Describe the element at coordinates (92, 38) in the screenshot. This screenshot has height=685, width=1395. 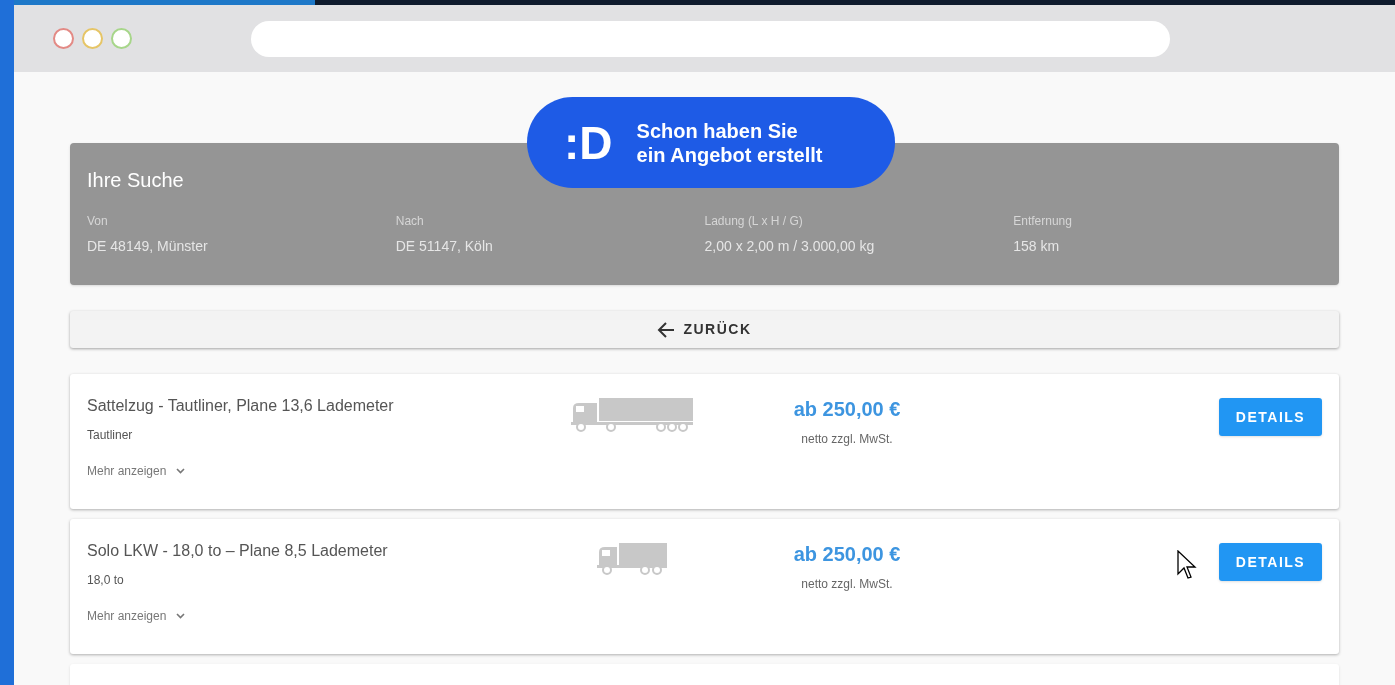
I see `minimize-window-icon` at that location.